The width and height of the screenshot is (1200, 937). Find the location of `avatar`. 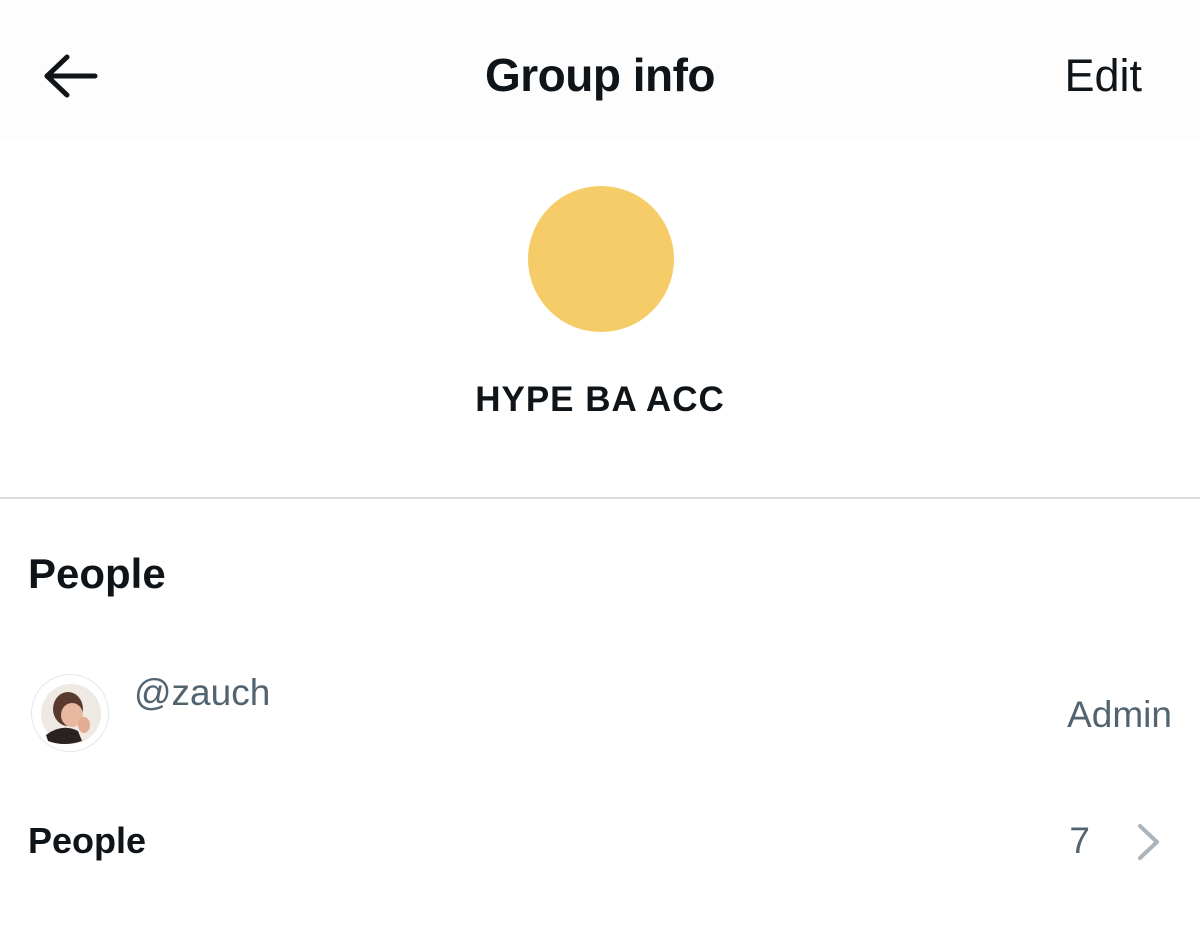

avatar is located at coordinates (70, 713).